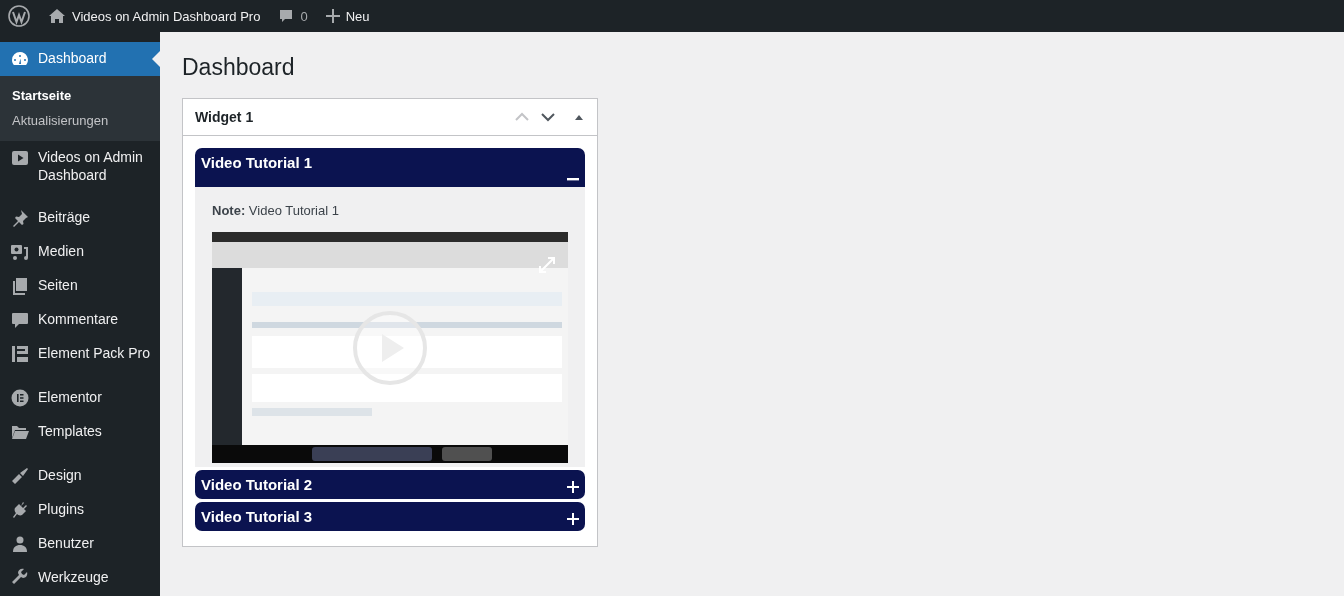 This screenshot has height=596, width=1344. Describe the element at coordinates (80, 120) in the screenshot. I see `submenu-item: Aktualisierungen` at that location.